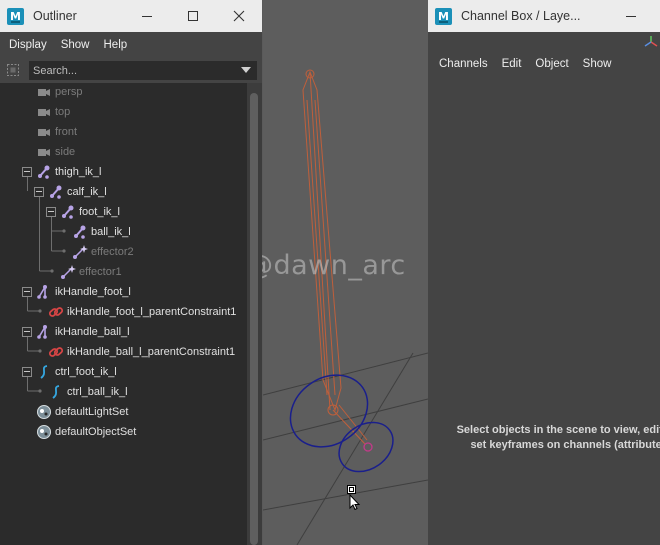 This screenshot has height=545, width=660. I want to click on outliner-item-label: ball_ik_l, so click(111, 232).